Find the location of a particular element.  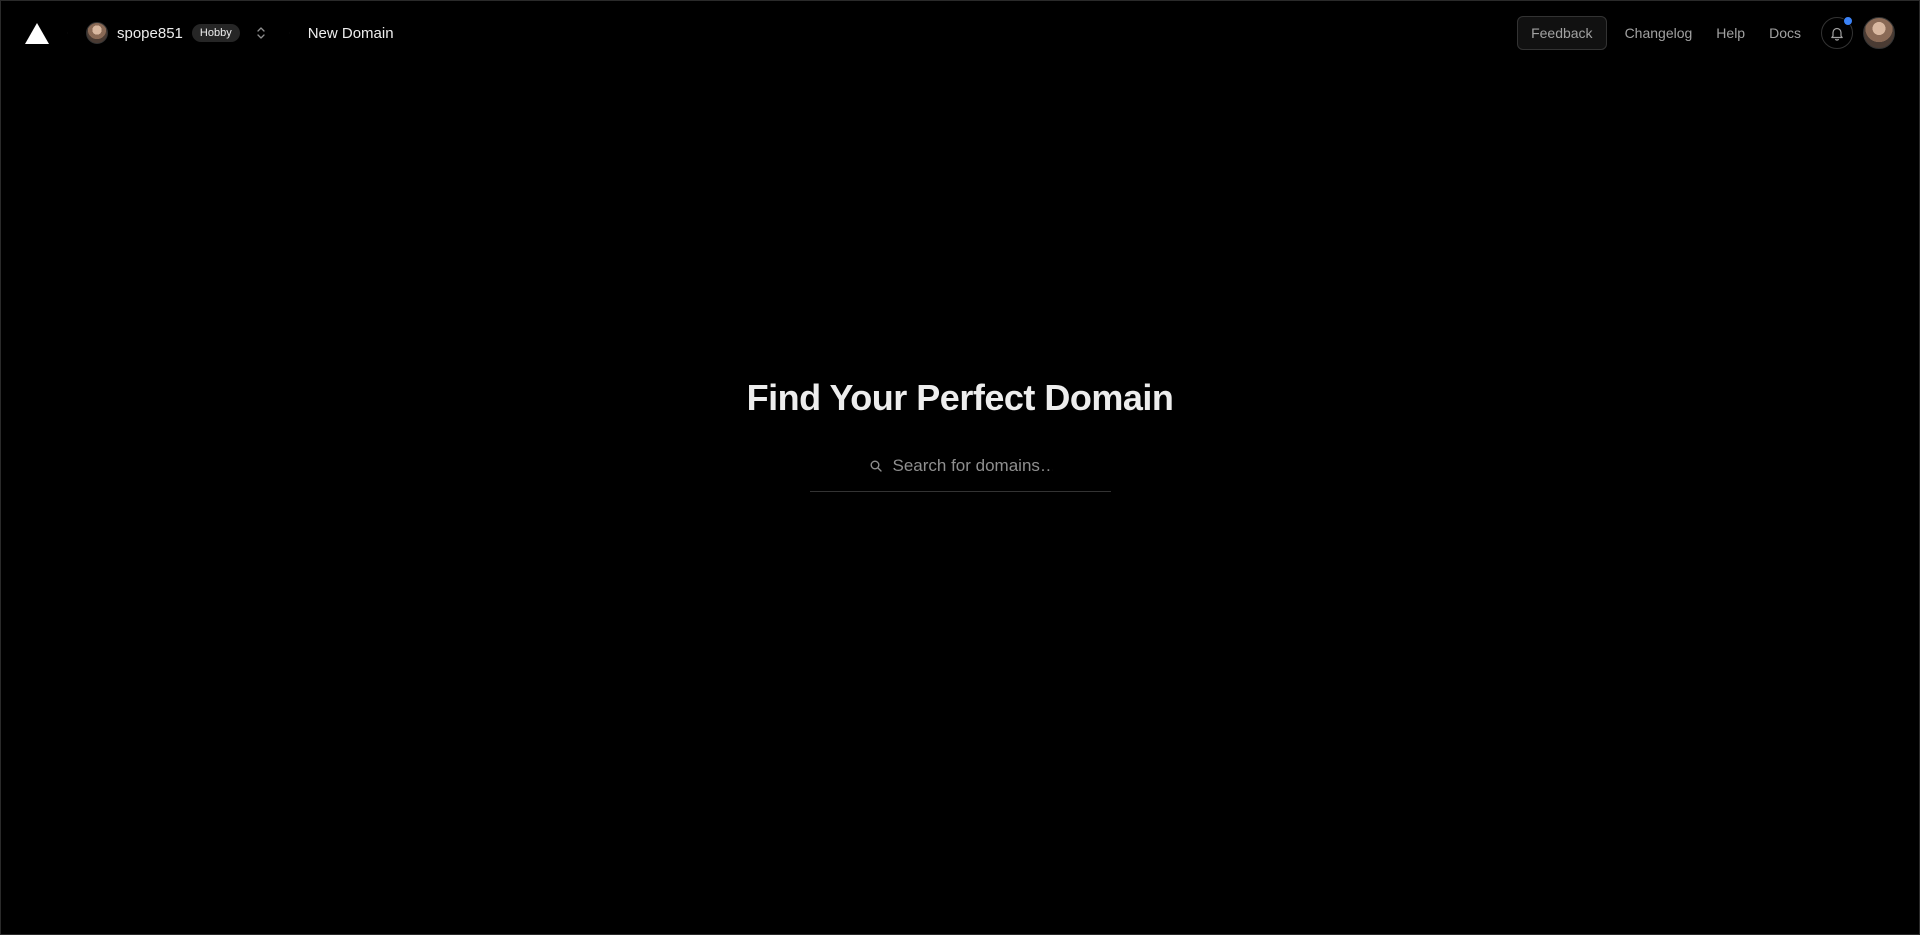

notification-dot is located at coordinates (1848, 21).